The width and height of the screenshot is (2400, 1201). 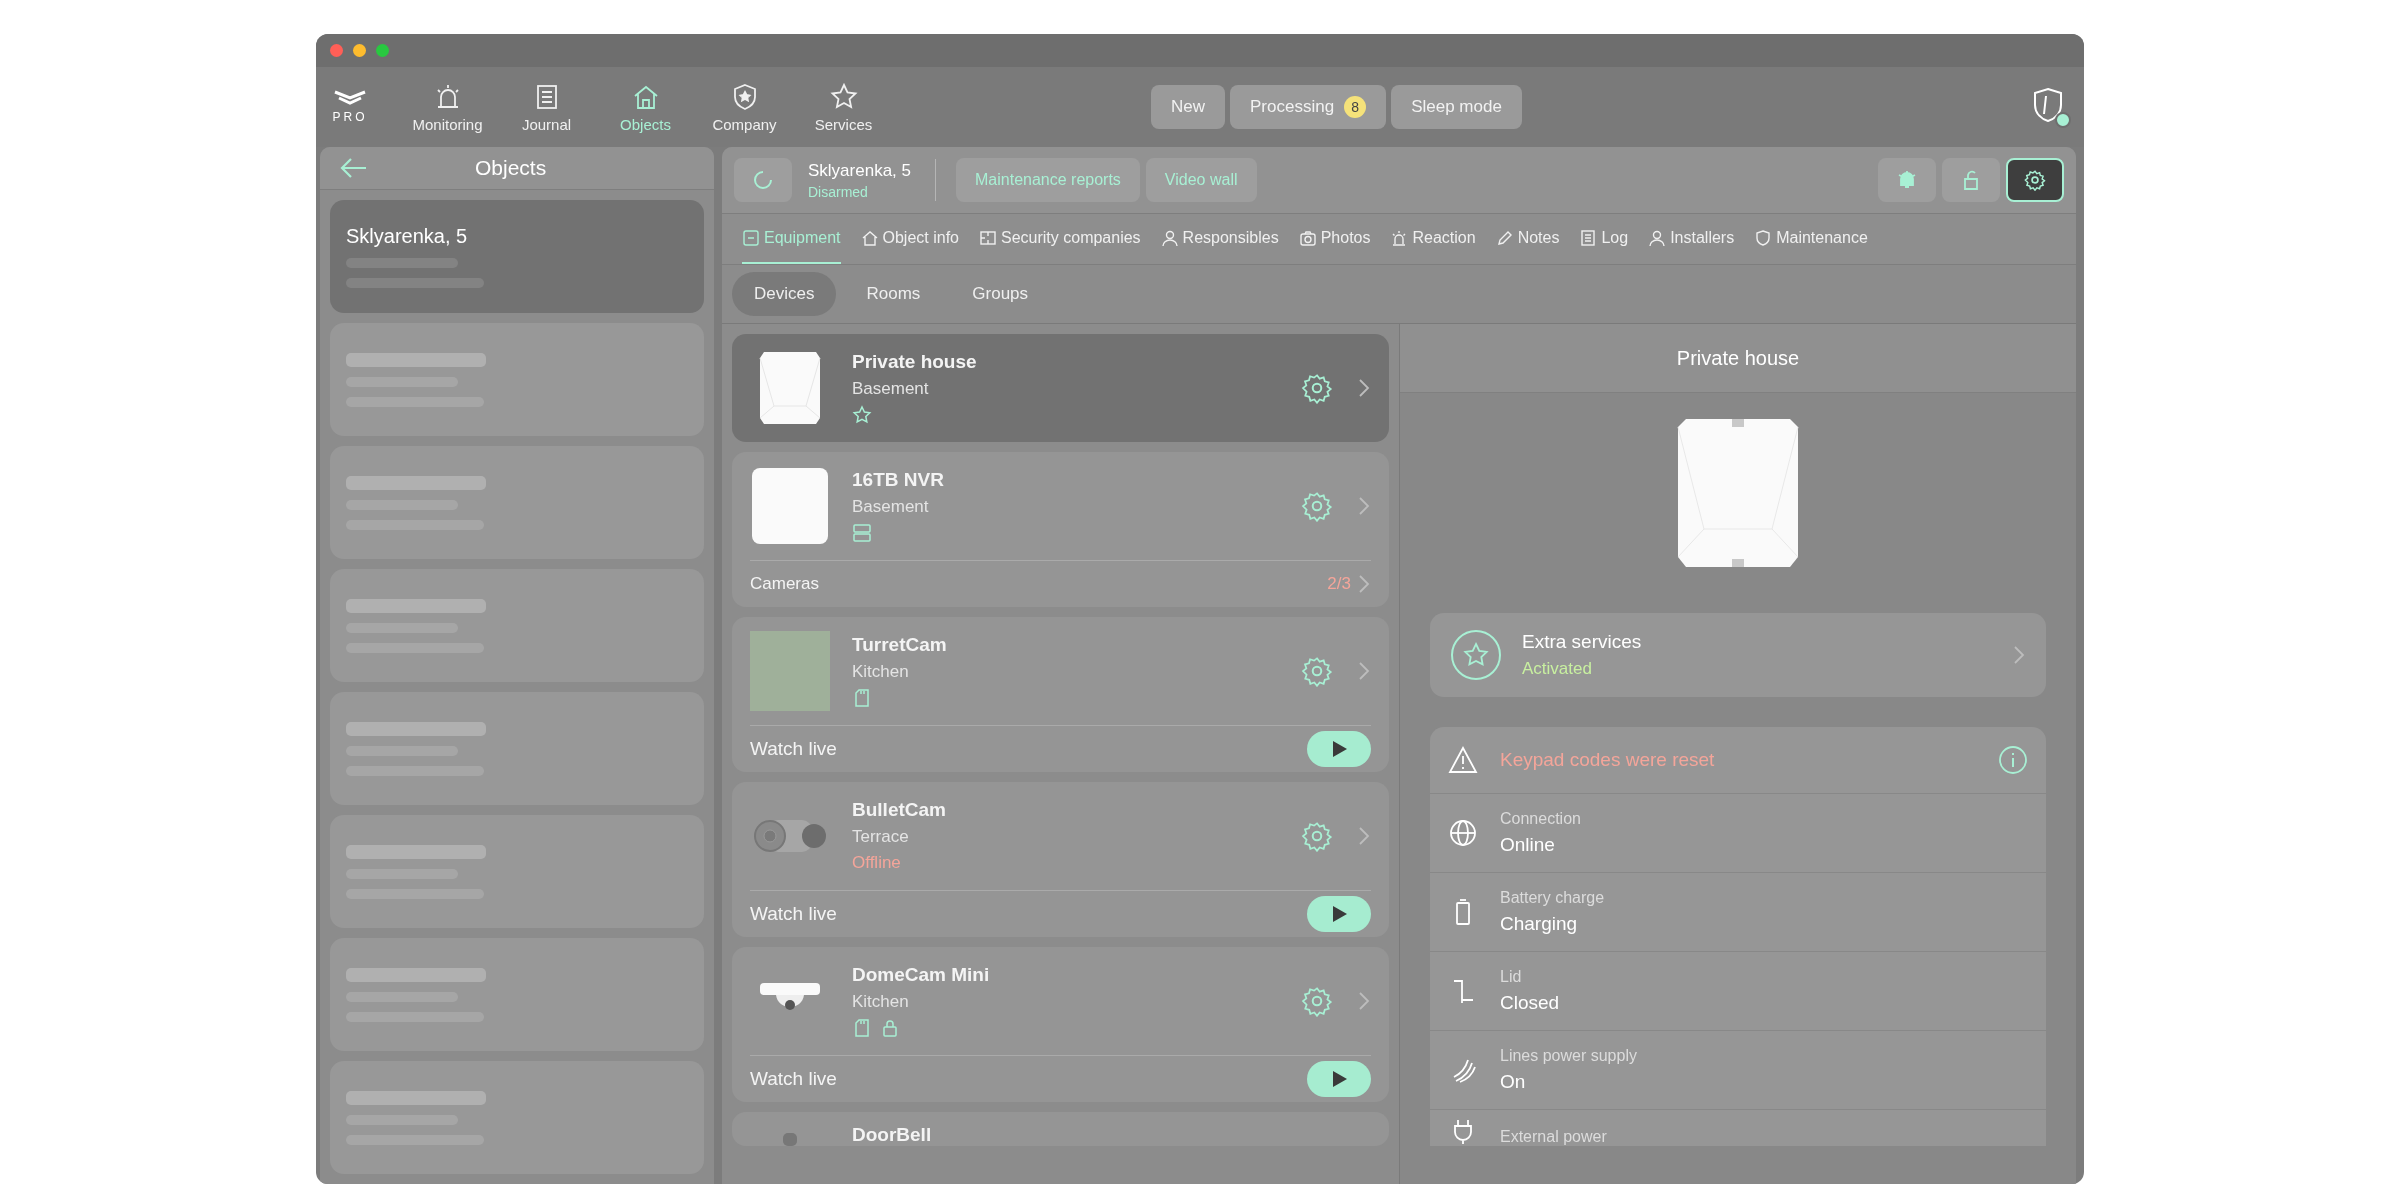 What do you see at coordinates (1971, 180) in the screenshot?
I see `lock-button` at bounding box center [1971, 180].